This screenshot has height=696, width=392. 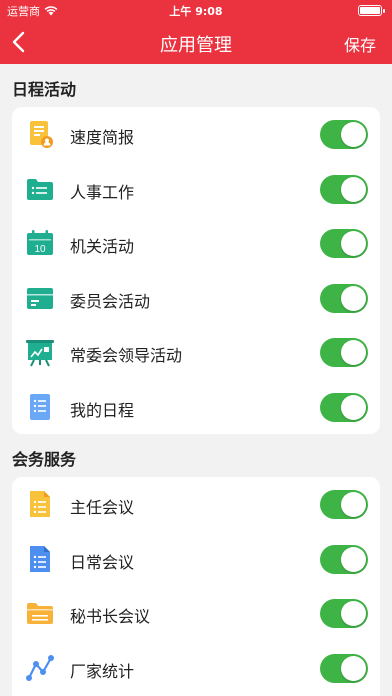 I want to click on item-label: 主任会议, so click(x=102, y=507).